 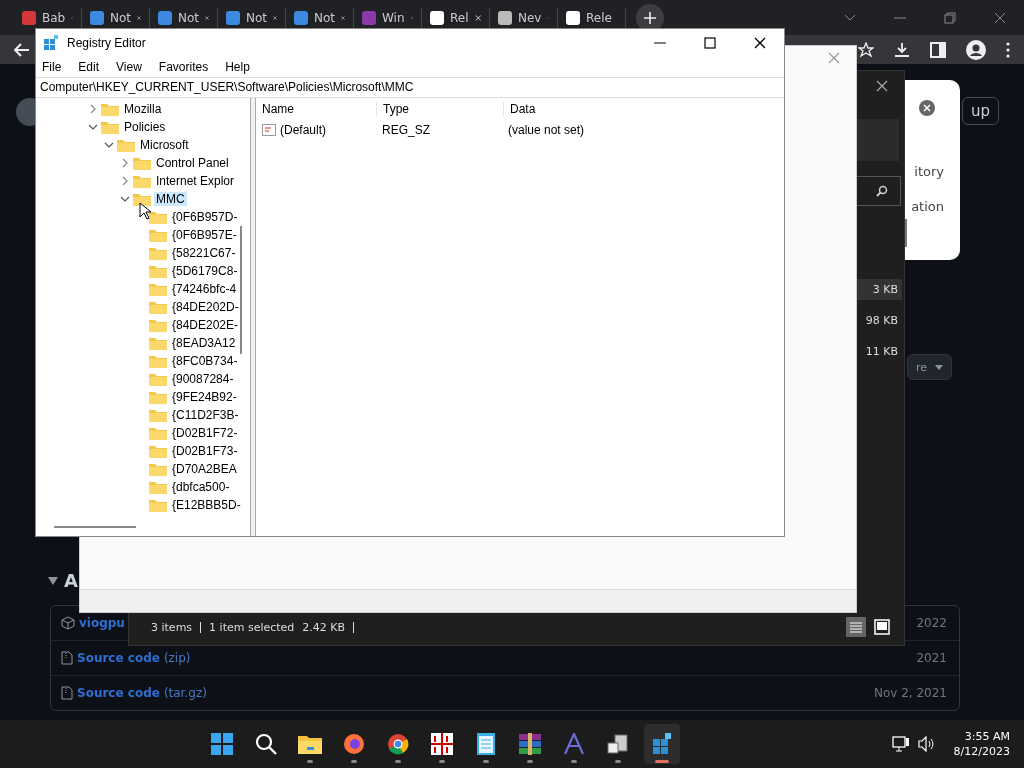 What do you see at coordinates (524, 17) in the screenshot?
I see `browser-tab: Nev` at bounding box center [524, 17].